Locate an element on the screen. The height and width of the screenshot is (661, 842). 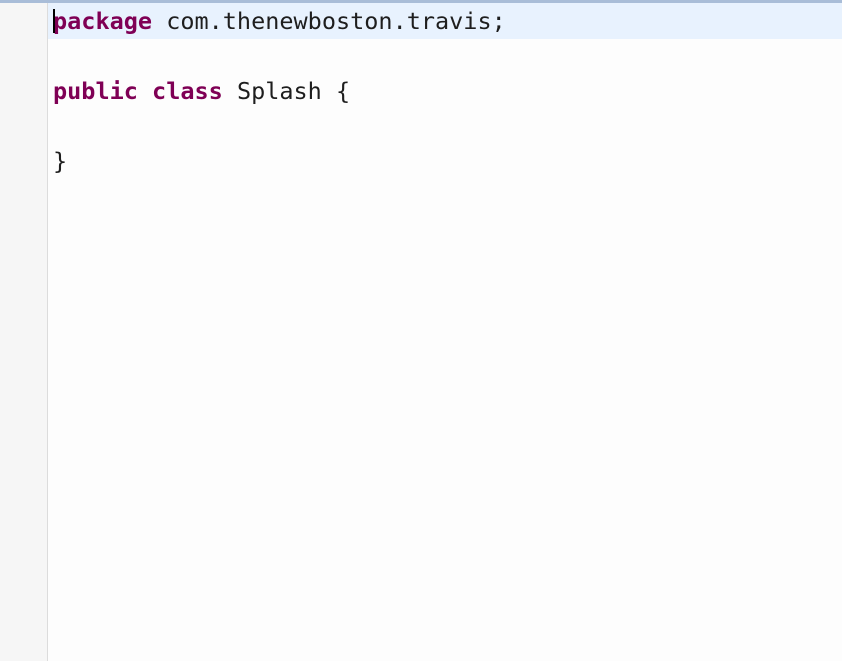
keyword-public: public is located at coordinates (95, 91).